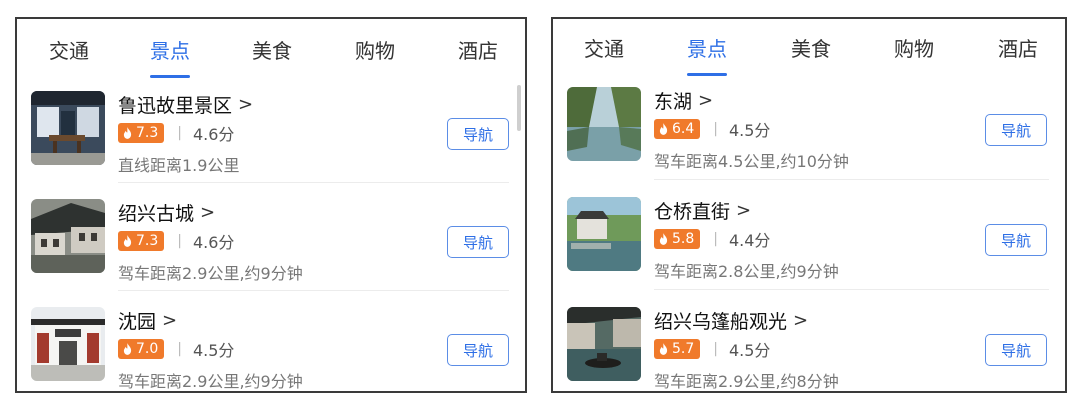  What do you see at coordinates (141, 349) in the screenshot?
I see `heat-badge: 7.0` at bounding box center [141, 349].